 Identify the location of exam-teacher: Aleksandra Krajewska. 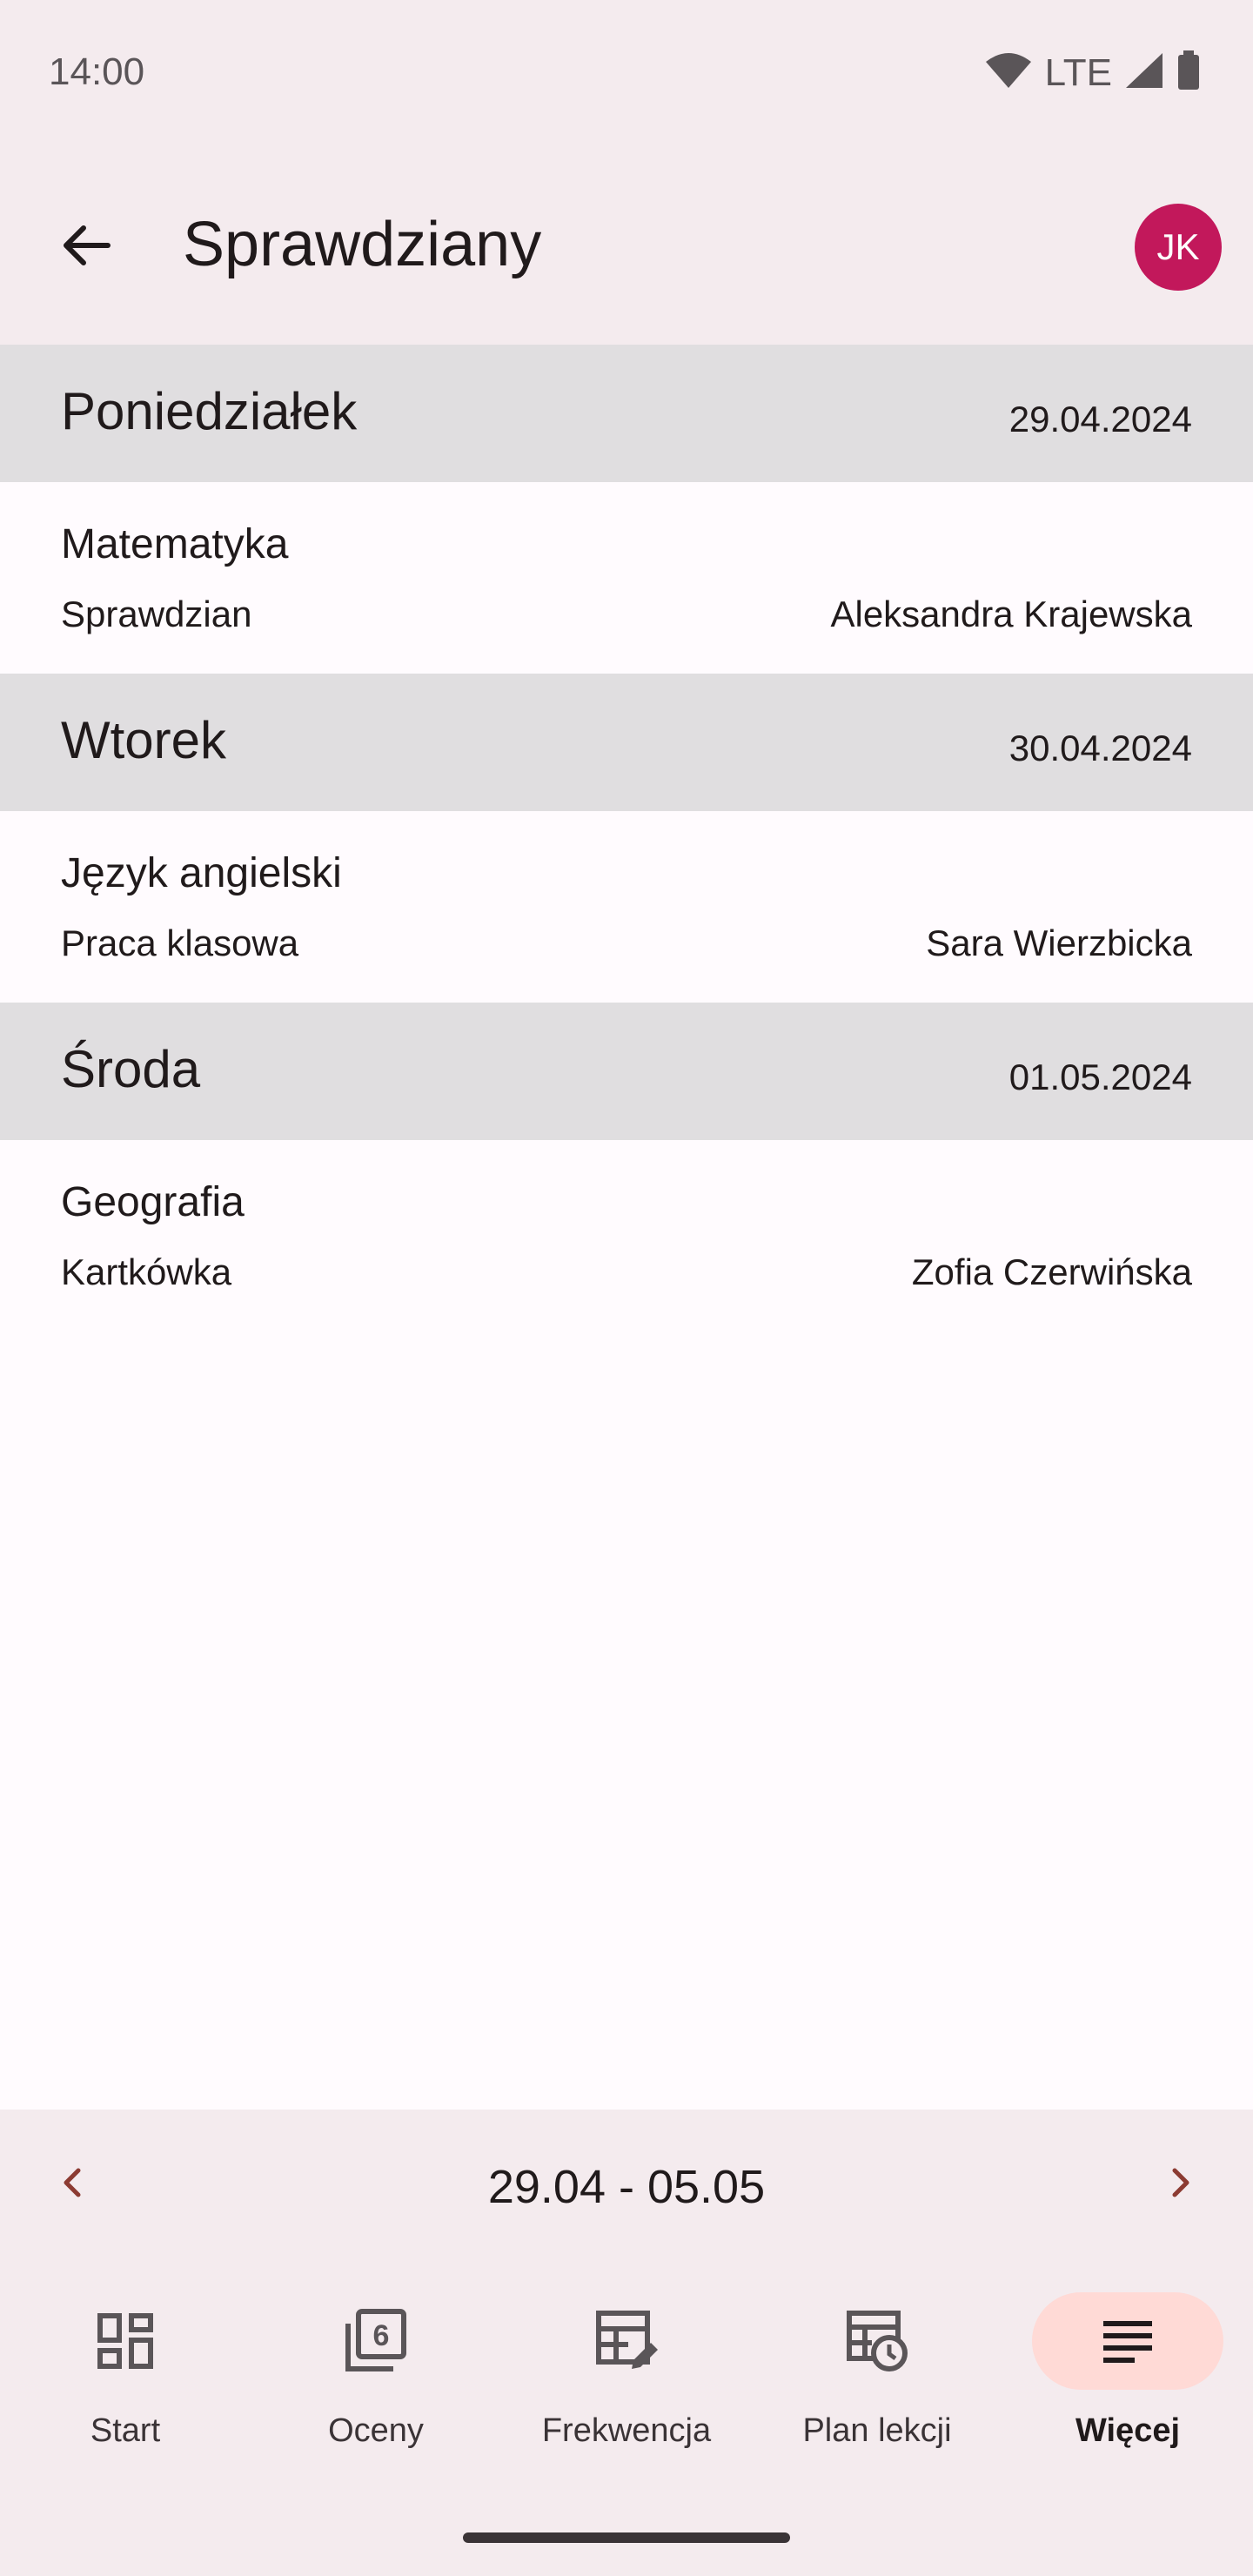
(1011, 614).